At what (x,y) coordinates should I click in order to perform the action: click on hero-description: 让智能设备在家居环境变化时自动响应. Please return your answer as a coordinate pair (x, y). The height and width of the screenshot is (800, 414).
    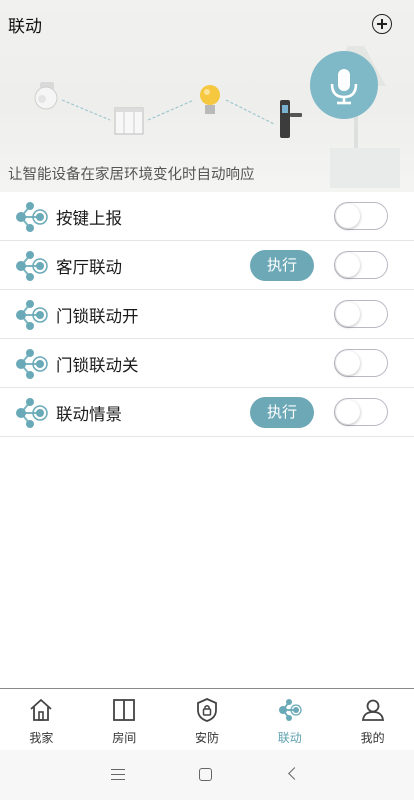
    Looking at the image, I should click on (131, 175).